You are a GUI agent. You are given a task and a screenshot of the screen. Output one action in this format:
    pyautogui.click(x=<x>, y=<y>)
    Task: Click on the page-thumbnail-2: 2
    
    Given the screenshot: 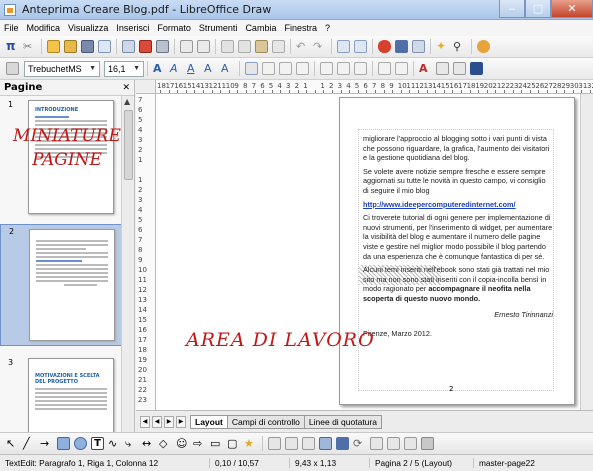 What is the action you would take?
    pyautogui.click(x=61, y=285)
    